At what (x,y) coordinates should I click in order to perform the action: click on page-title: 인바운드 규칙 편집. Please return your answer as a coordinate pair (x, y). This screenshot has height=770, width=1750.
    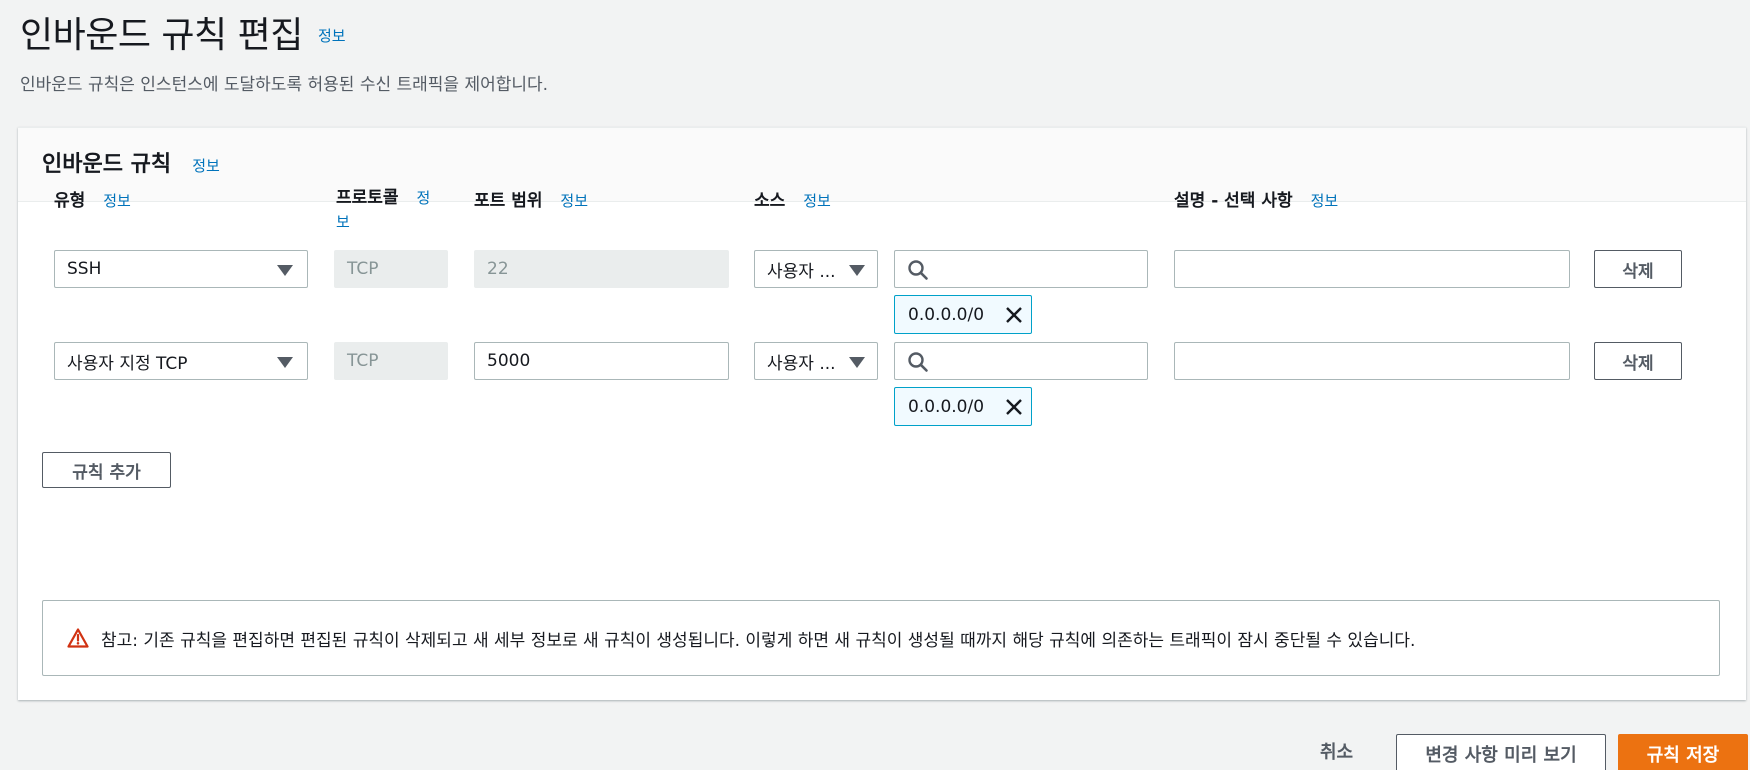
    Looking at the image, I should click on (161, 35).